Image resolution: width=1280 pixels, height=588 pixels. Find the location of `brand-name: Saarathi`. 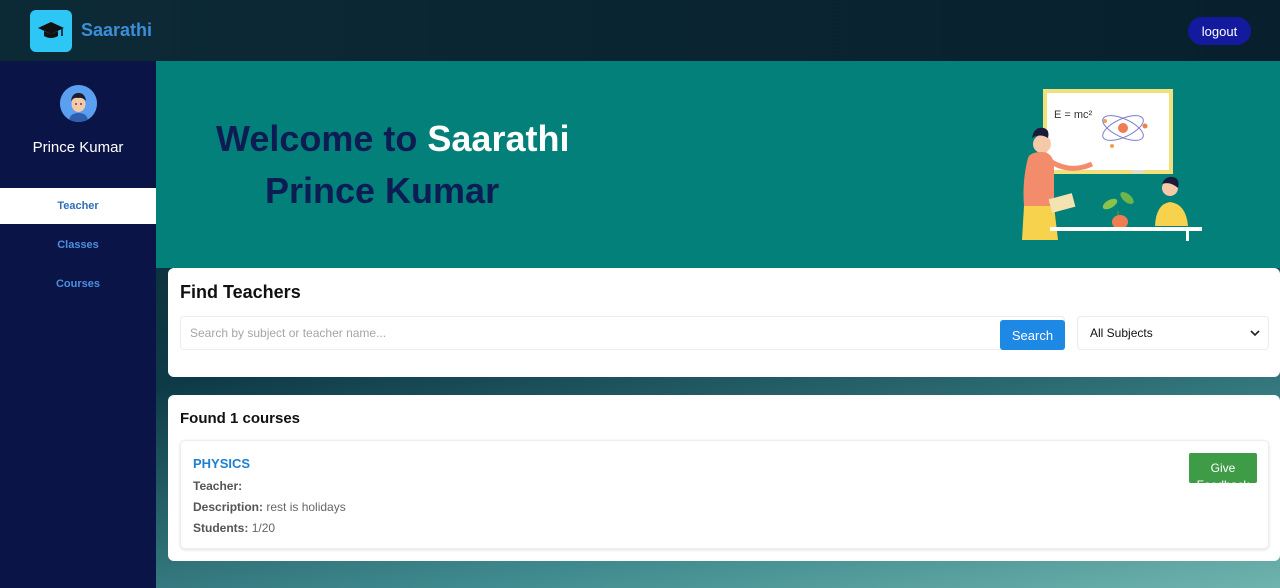

brand-name: Saarathi is located at coordinates (116, 30).